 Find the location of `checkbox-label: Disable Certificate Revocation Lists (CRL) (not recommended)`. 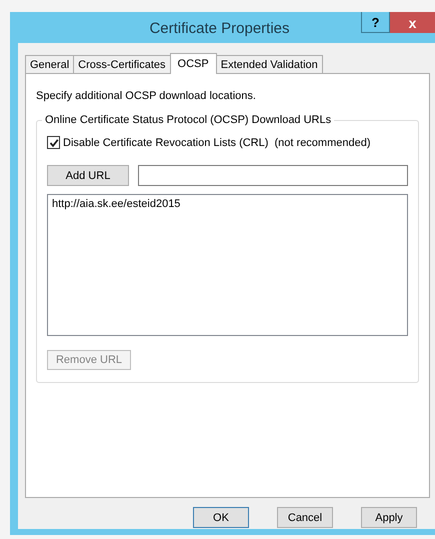

checkbox-label: Disable Certificate Revocation Lists (CRL) (not recommended) is located at coordinates (217, 142).